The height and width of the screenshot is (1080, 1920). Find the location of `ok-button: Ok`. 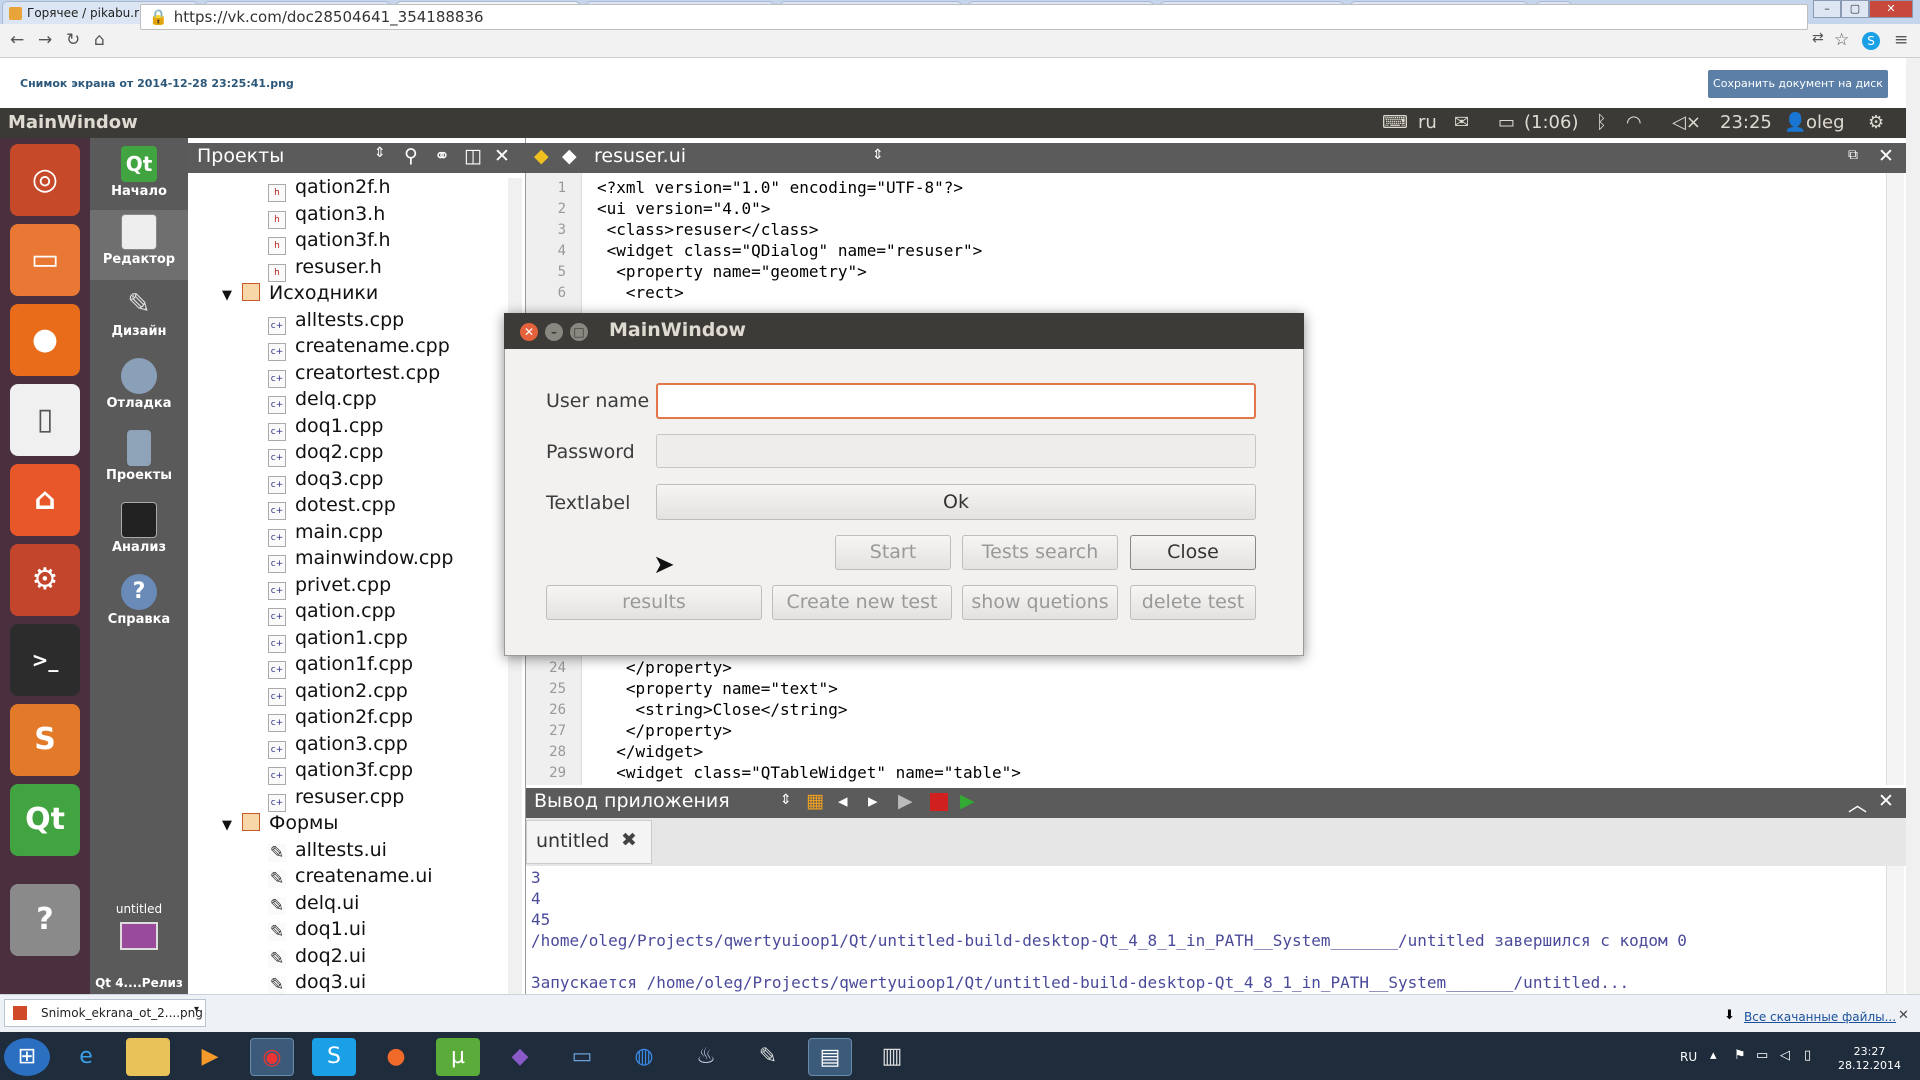

ok-button: Ok is located at coordinates (956, 502).